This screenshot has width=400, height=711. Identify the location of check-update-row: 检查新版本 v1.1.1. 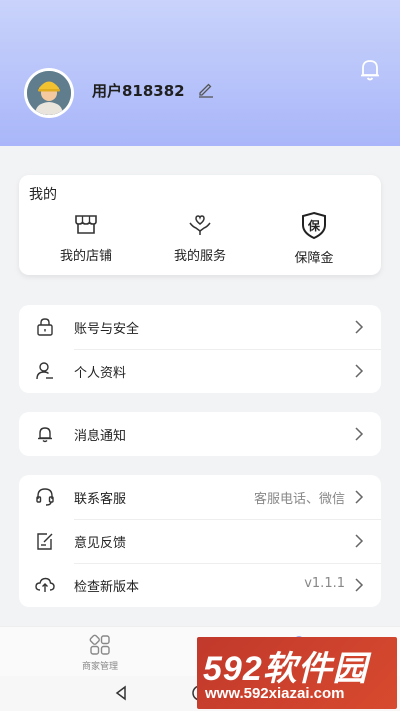
(200, 585).